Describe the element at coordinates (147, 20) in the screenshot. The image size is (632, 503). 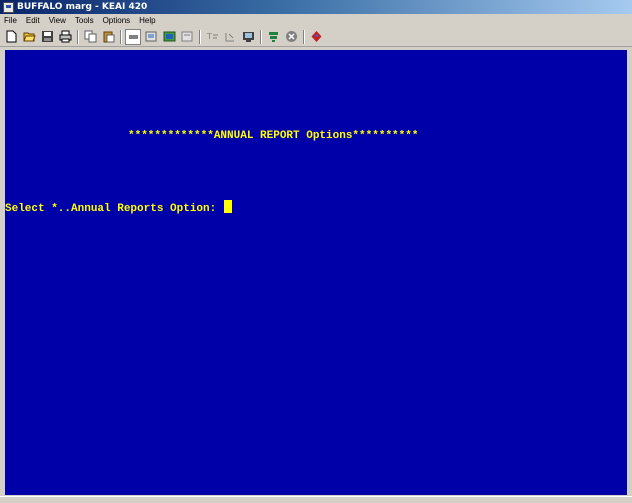
I see `menu-help: Help` at that location.